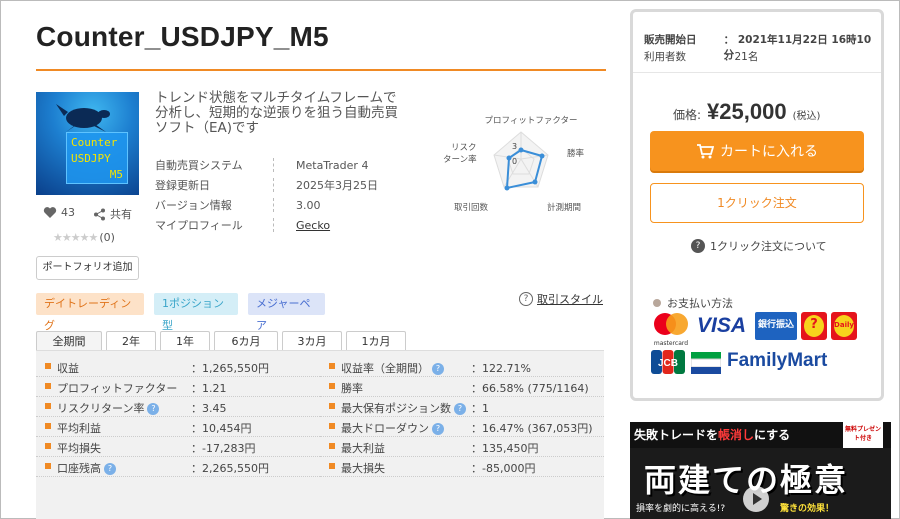 This screenshot has width=900, height=519. I want to click on free-gift-badge: 無料プレゼント付き, so click(863, 435).